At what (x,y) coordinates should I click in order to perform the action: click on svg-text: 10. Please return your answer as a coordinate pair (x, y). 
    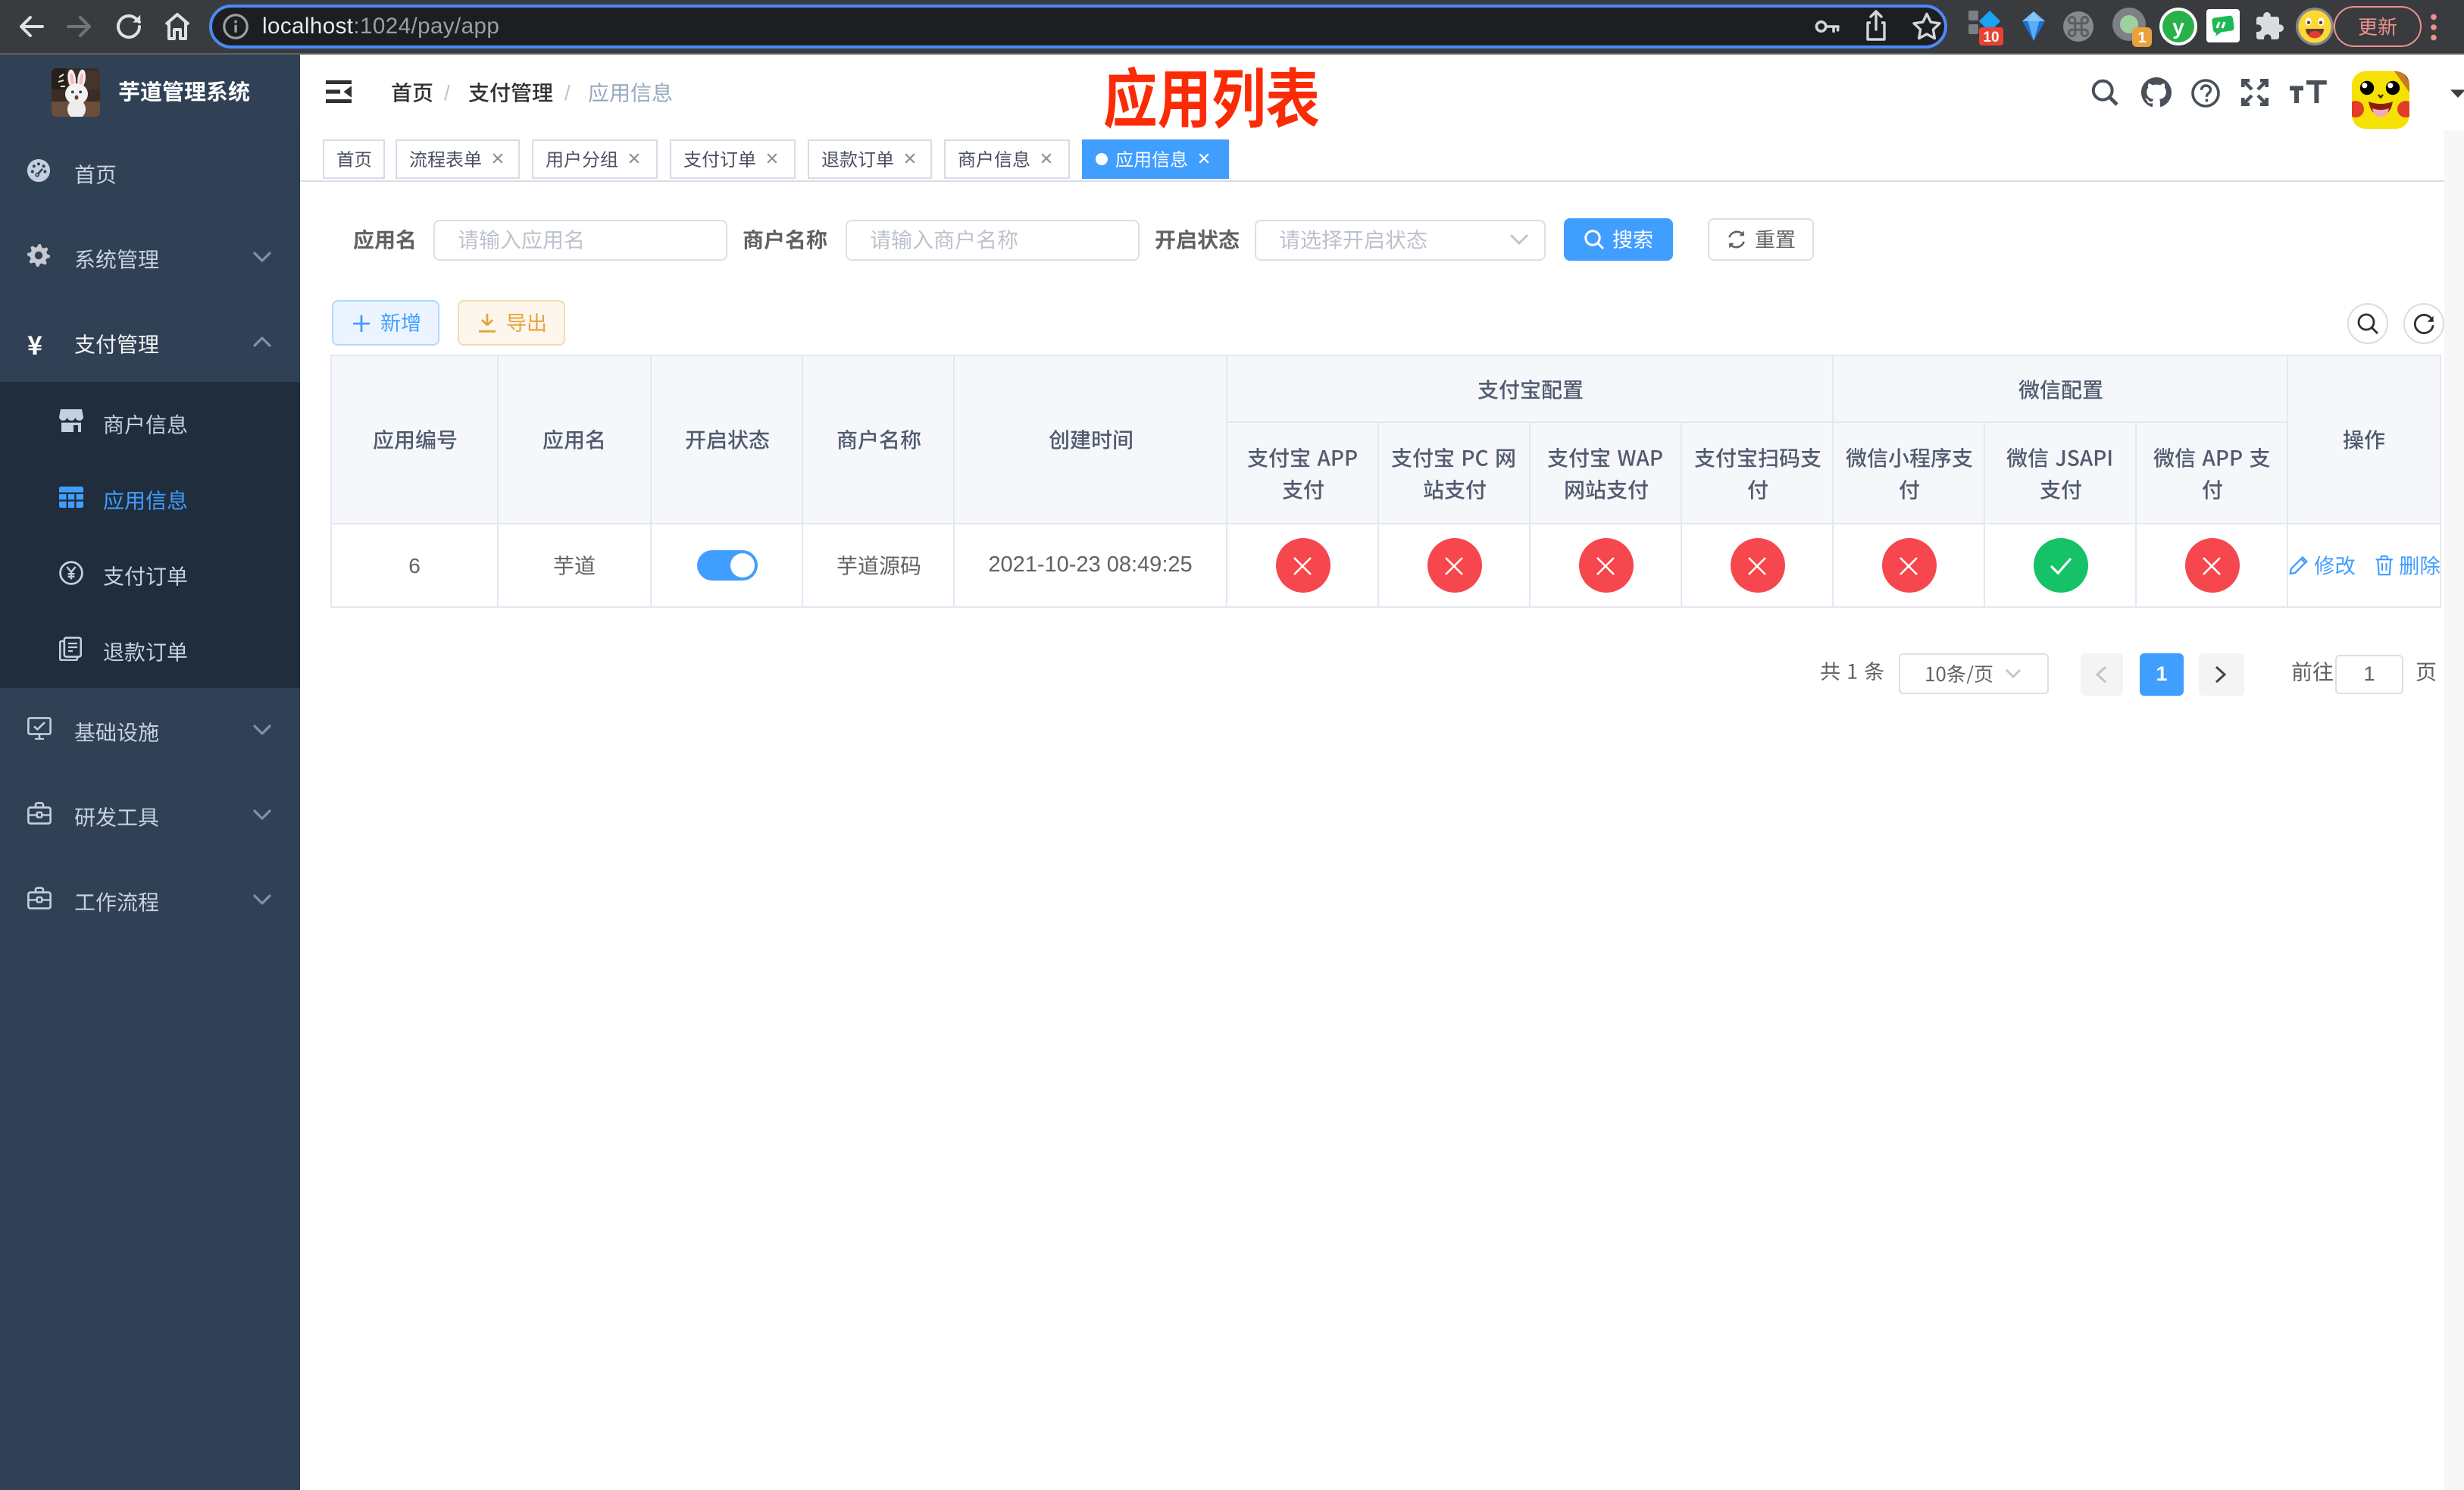
    Looking at the image, I should click on (1991, 37).